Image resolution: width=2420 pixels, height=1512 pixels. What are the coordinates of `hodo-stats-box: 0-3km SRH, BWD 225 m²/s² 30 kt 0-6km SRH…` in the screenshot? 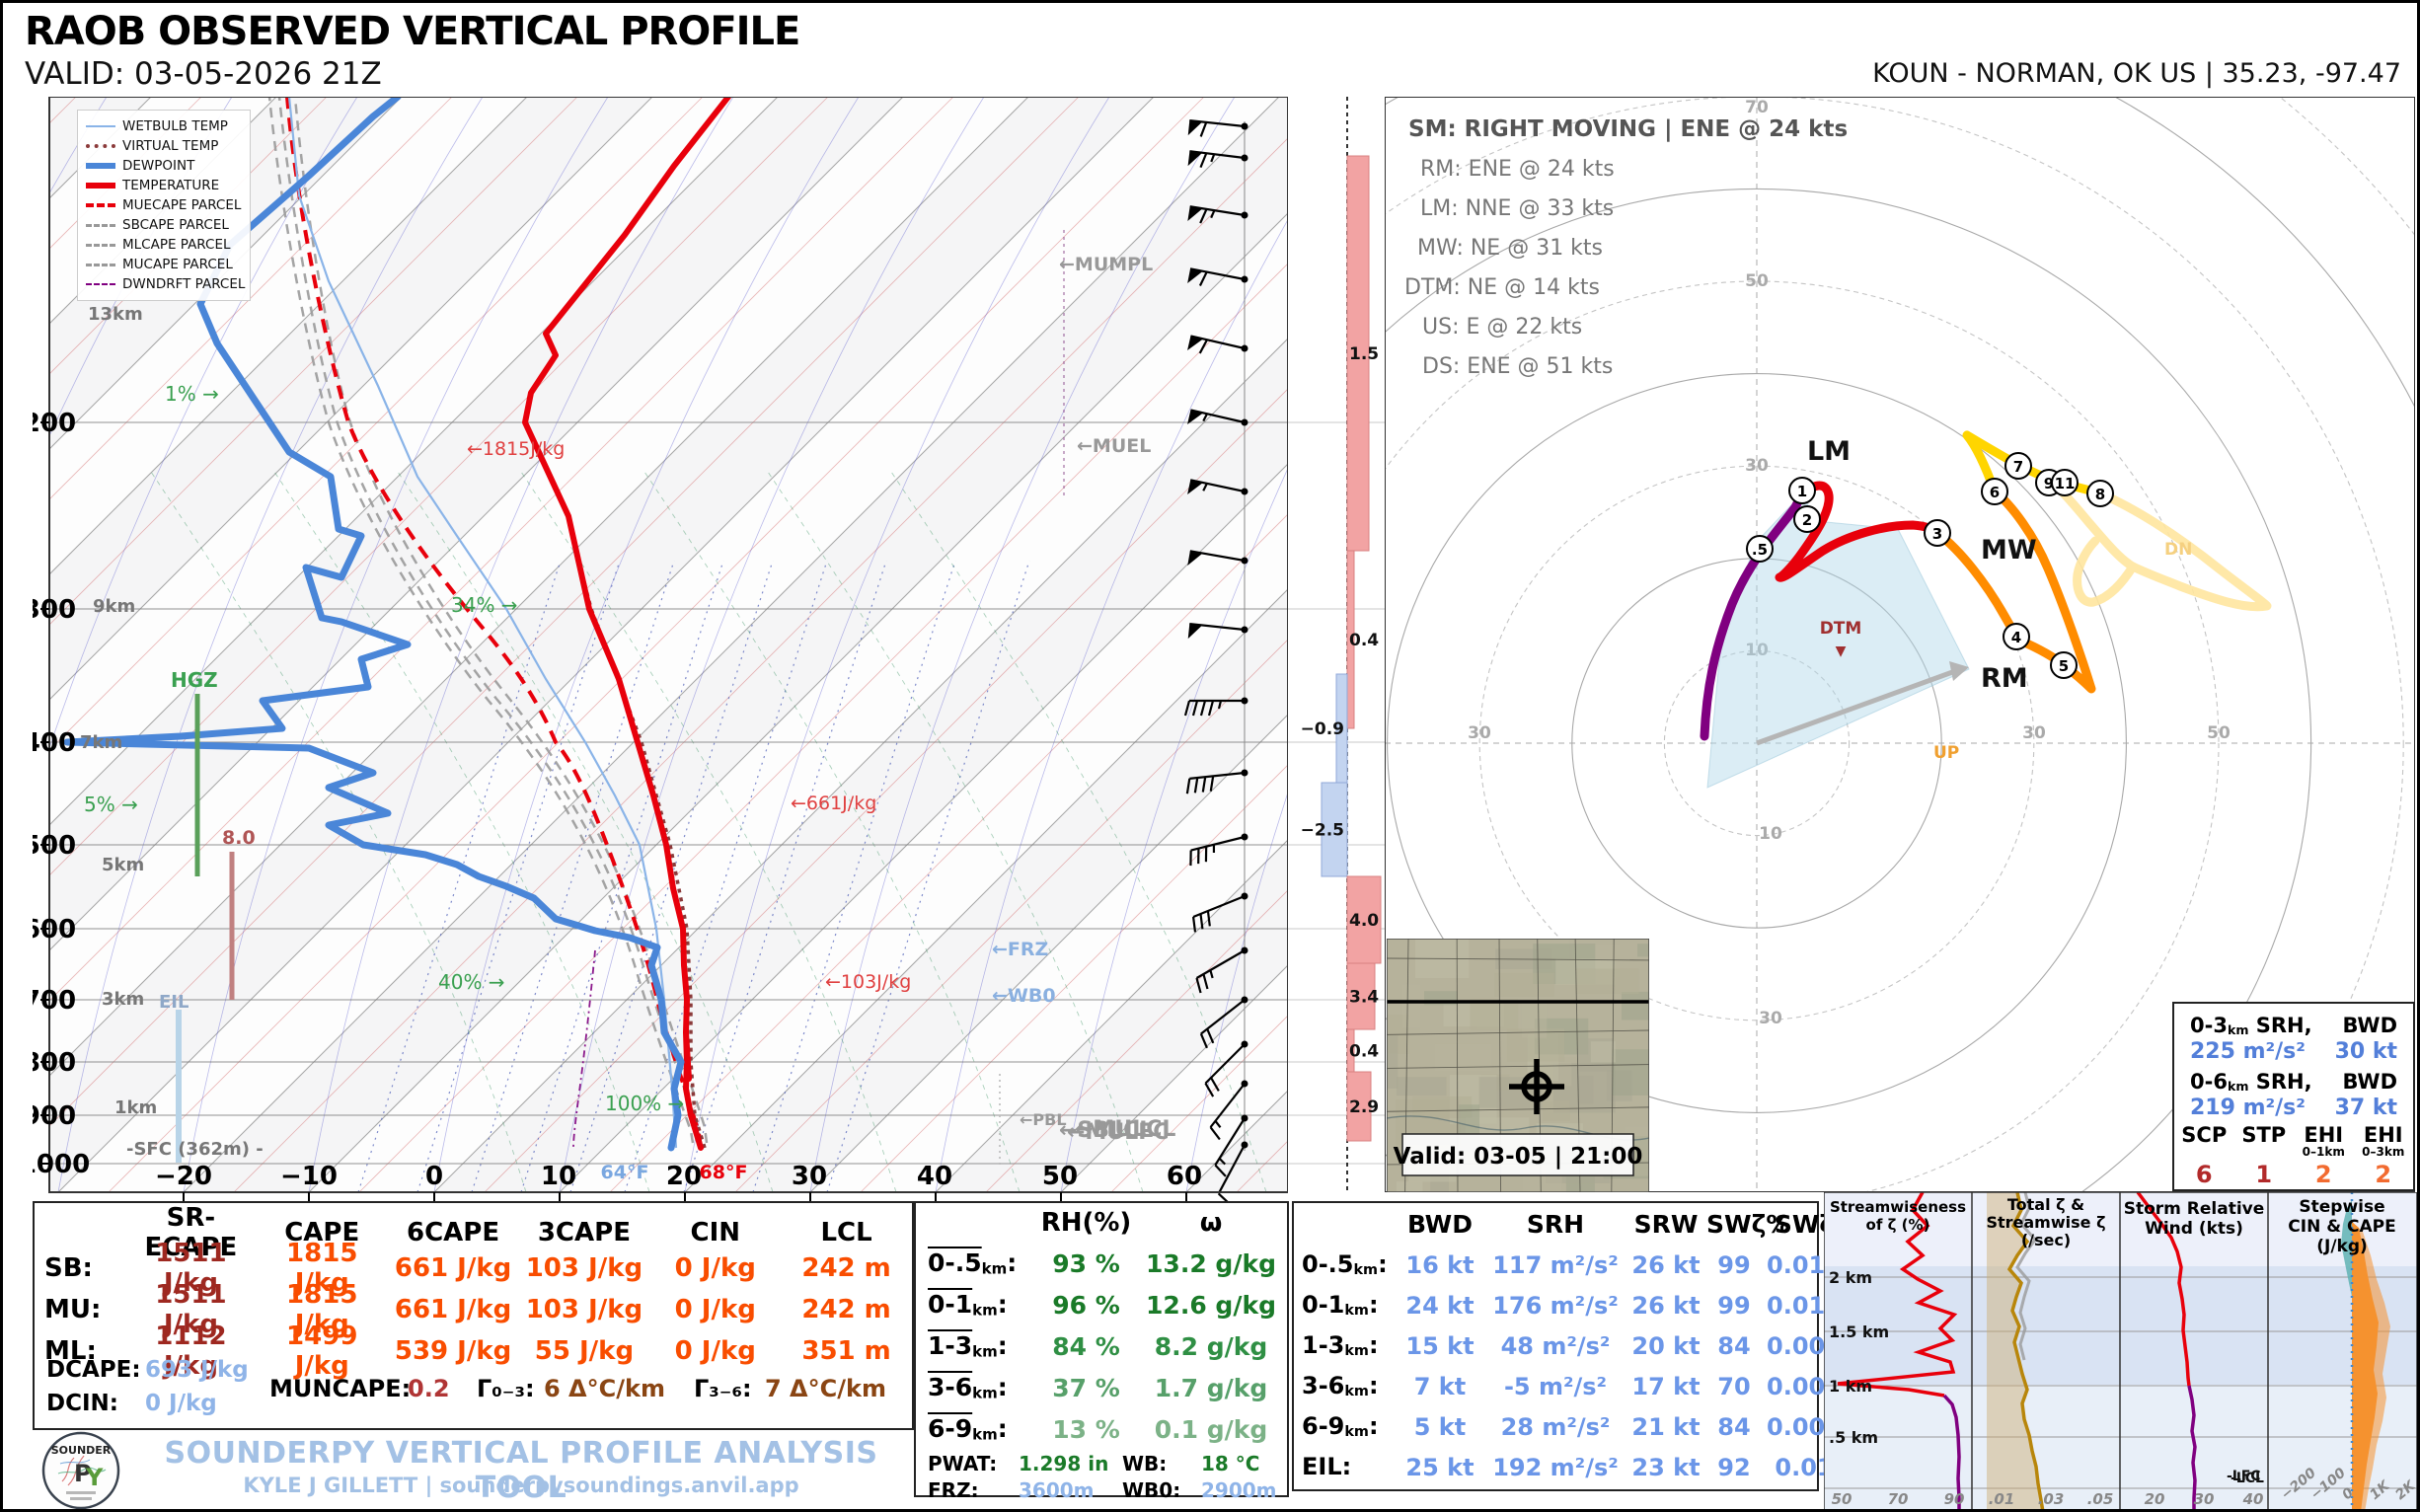 It's located at (2293, 1096).